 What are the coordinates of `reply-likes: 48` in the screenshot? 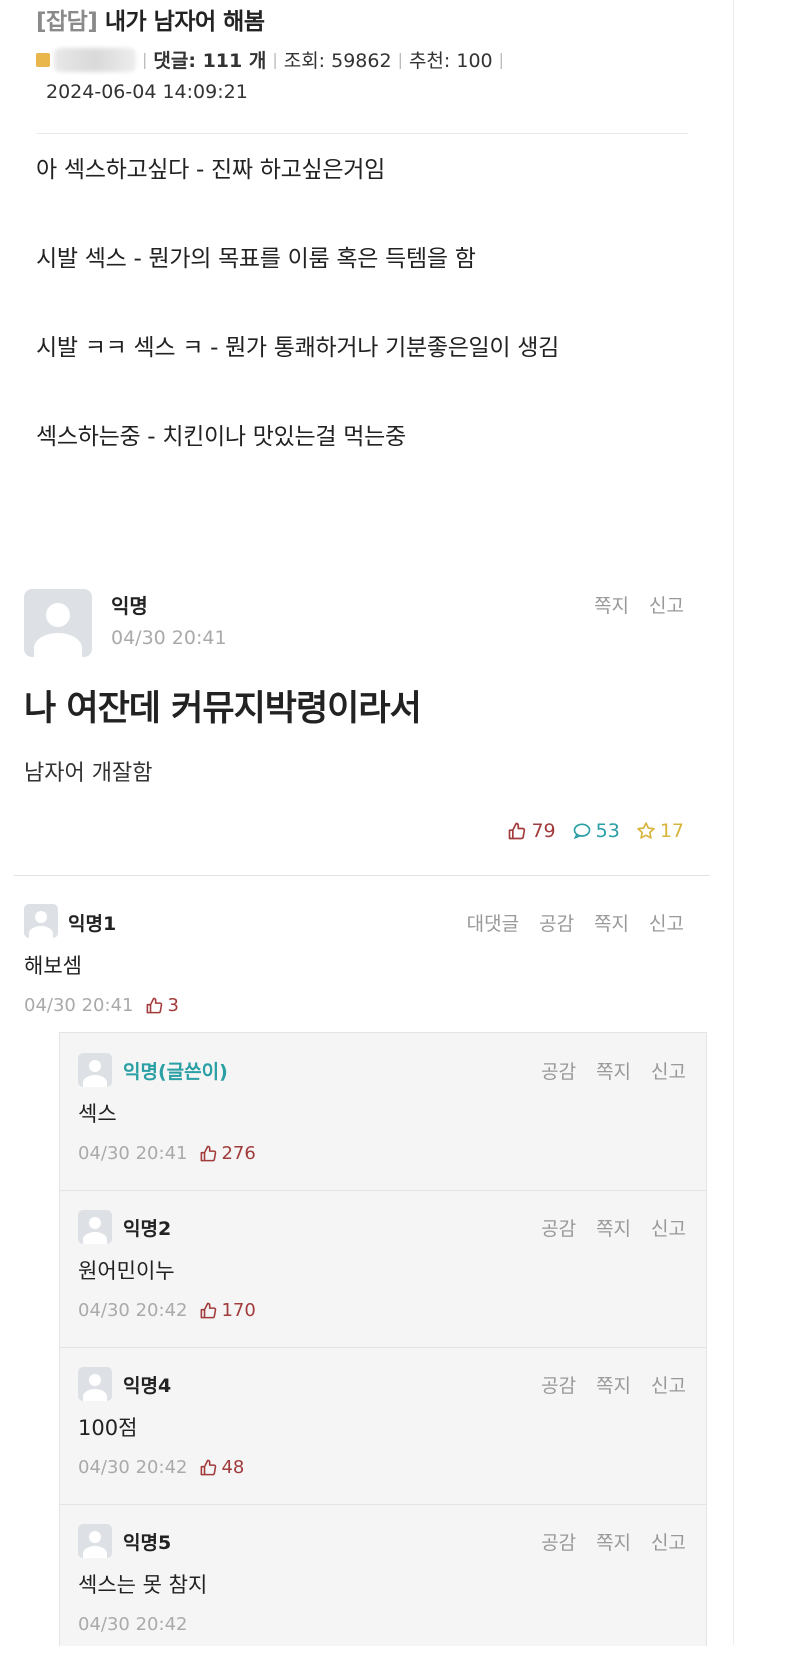 It's located at (221, 1467).